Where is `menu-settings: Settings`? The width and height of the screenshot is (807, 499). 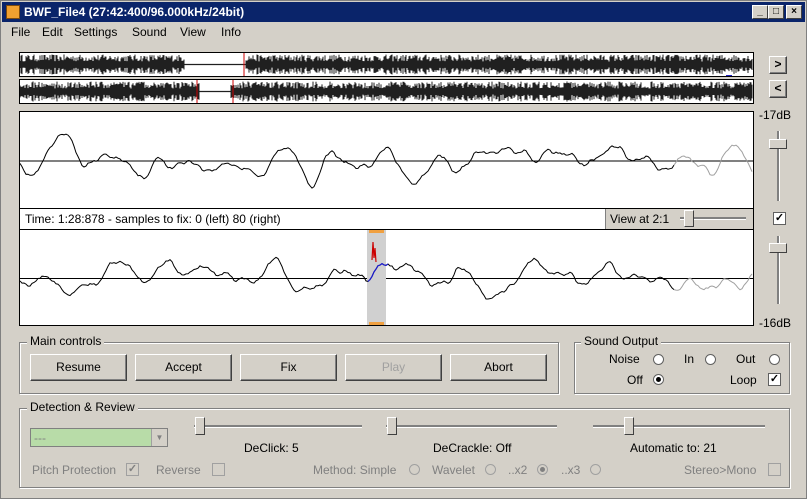
menu-settings: Settings is located at coordinates (95, 32).